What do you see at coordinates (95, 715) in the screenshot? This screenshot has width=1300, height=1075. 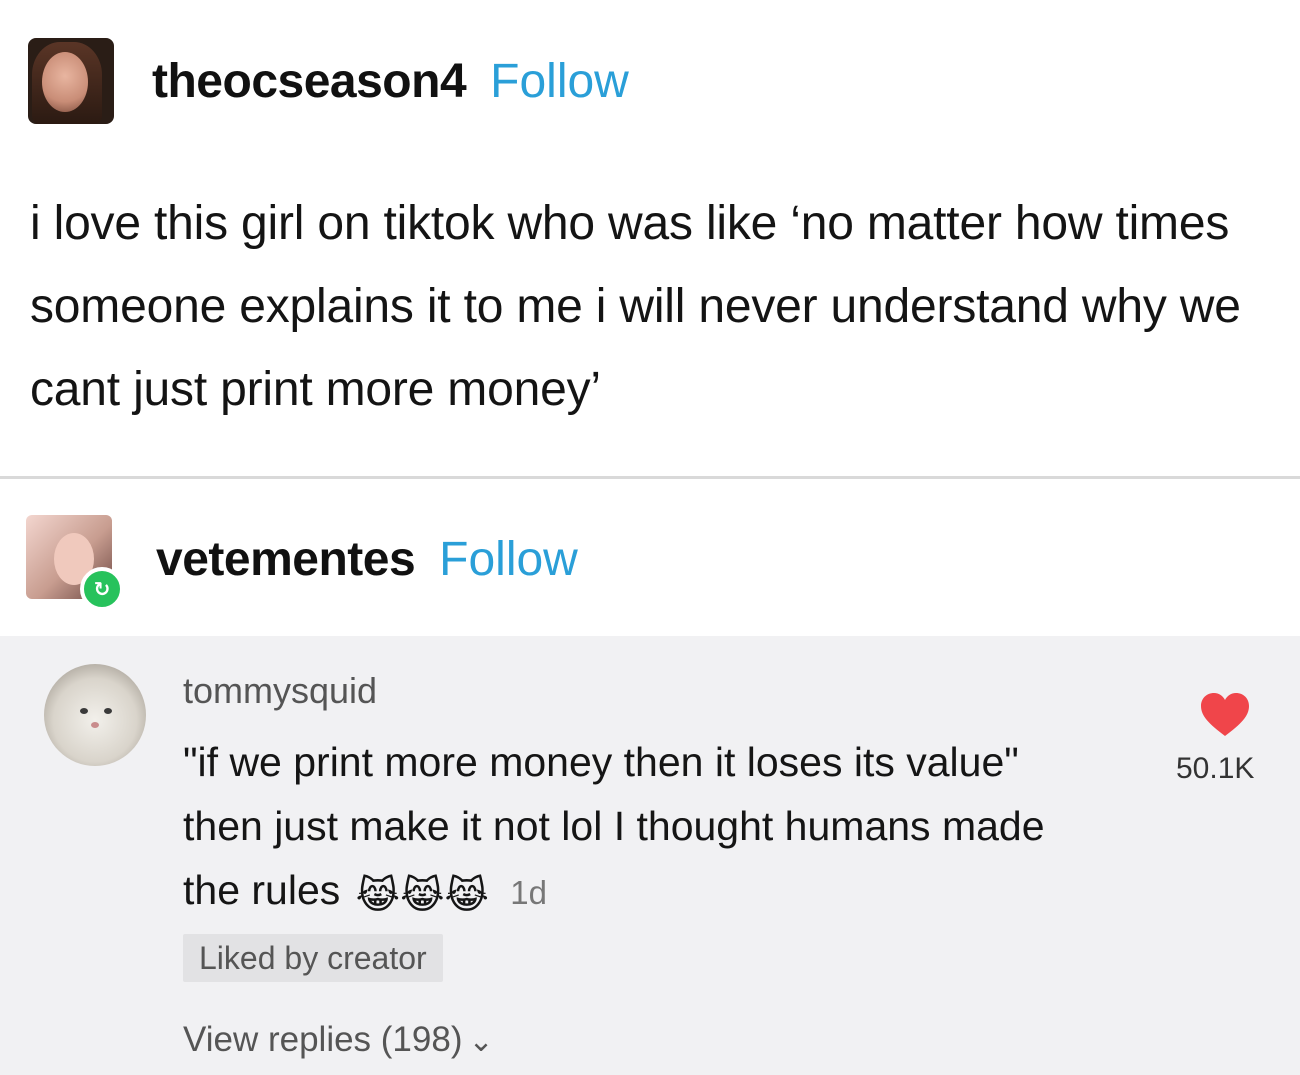 I see `commenter-avatar` at bounding box center [95, 715].